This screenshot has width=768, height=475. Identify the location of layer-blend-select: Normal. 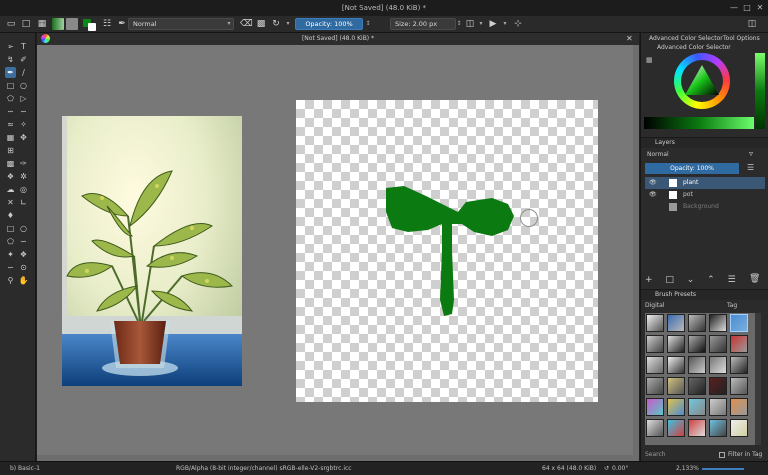
(675, 154).